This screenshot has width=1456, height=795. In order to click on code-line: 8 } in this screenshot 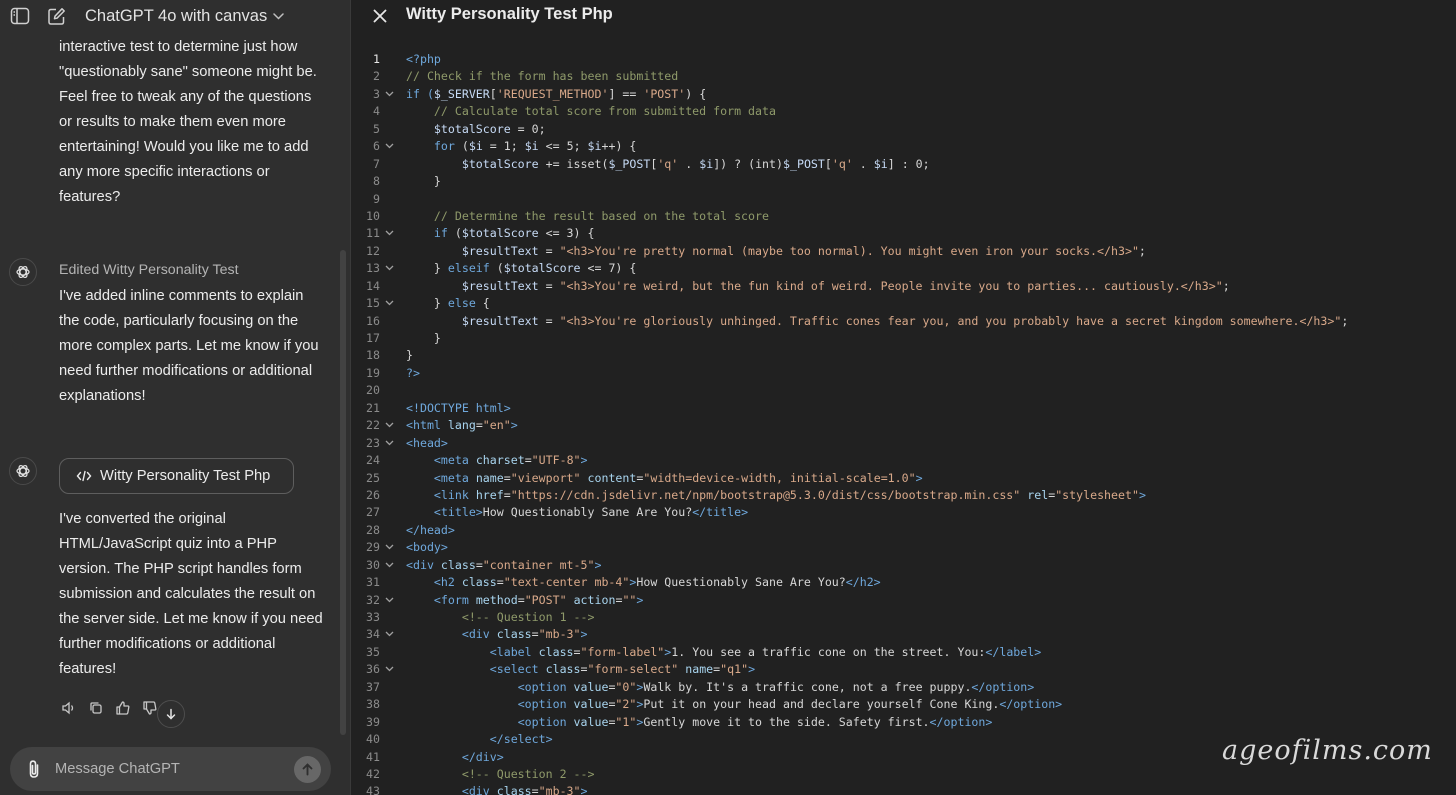, I will do `click(903, 181)`.